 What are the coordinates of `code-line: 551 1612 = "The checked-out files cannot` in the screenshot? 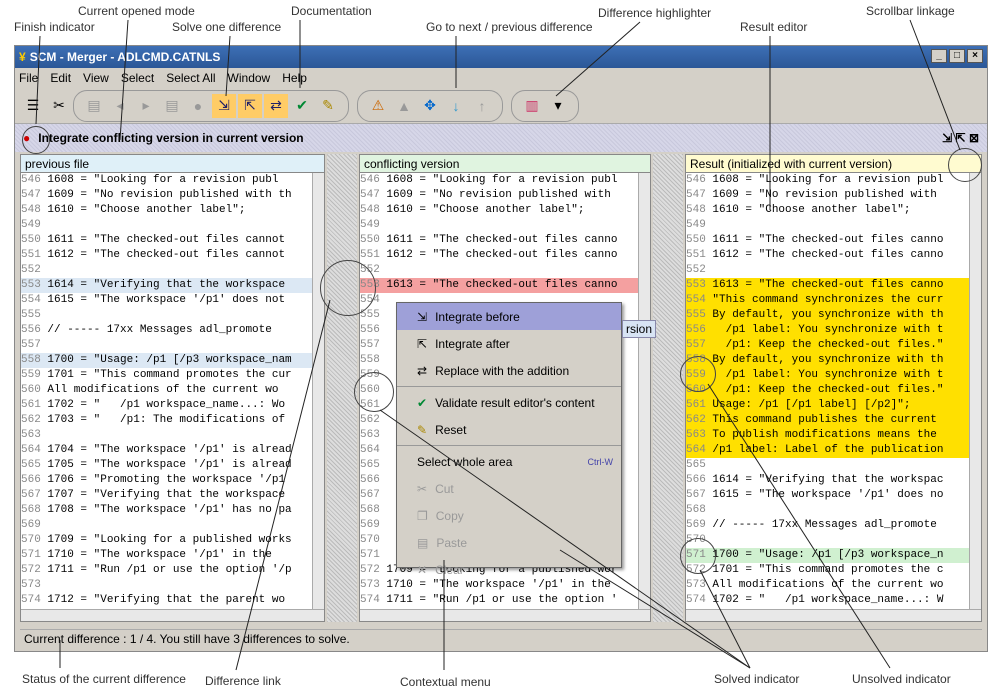 It's located at (172, 255).